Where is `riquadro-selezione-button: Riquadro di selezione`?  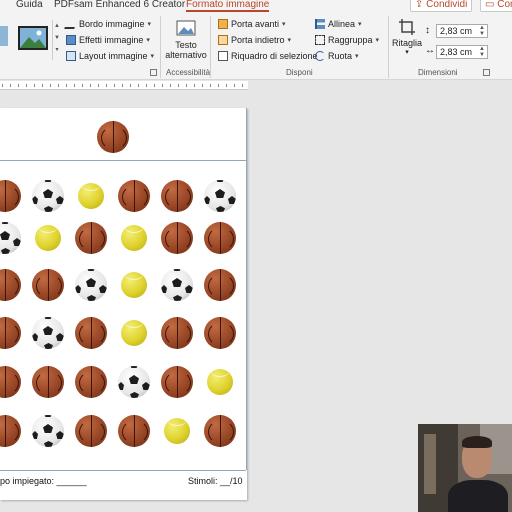 riquadro-selezione-button: Riquadro di selezione is located at coordinates (268, 56).